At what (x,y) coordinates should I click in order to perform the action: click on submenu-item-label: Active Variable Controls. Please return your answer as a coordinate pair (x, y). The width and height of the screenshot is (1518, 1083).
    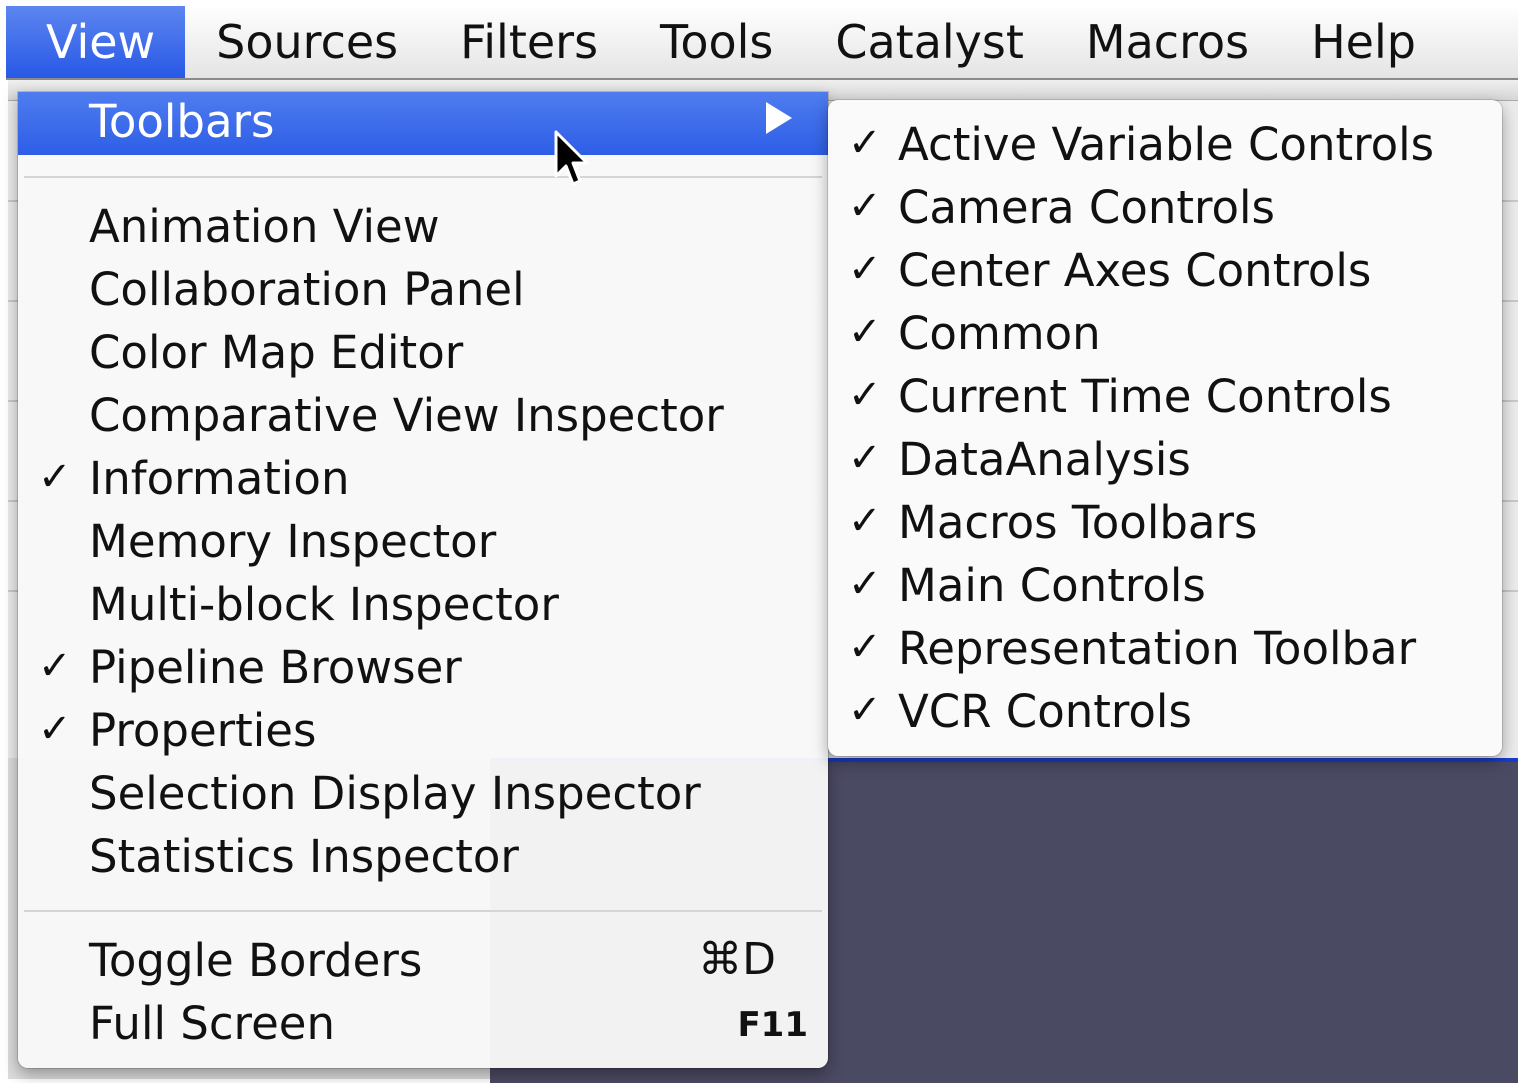
    Looking at the image, I should click on (1166, 144).